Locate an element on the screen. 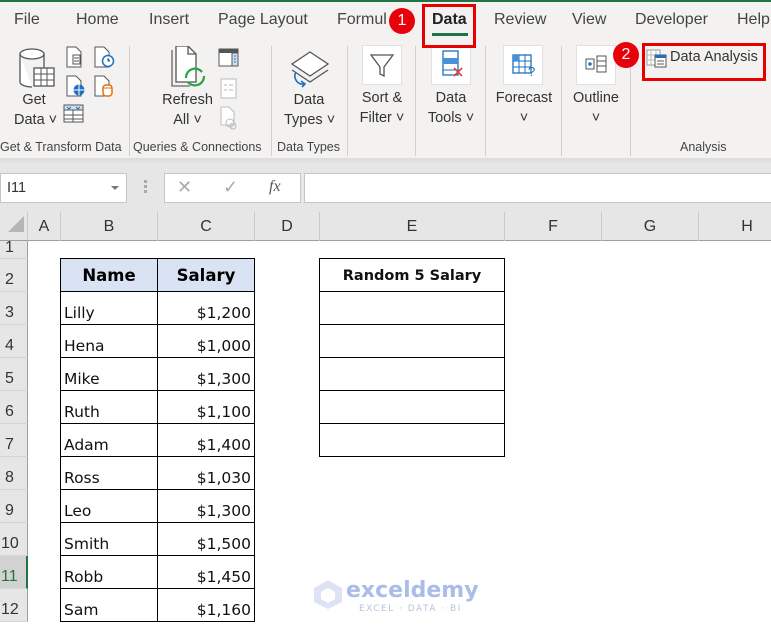 The width and height of the screenshot is (771, 628). watermark-tagline: EXCEL · DATA · BI is located at coordinates (410, 609).